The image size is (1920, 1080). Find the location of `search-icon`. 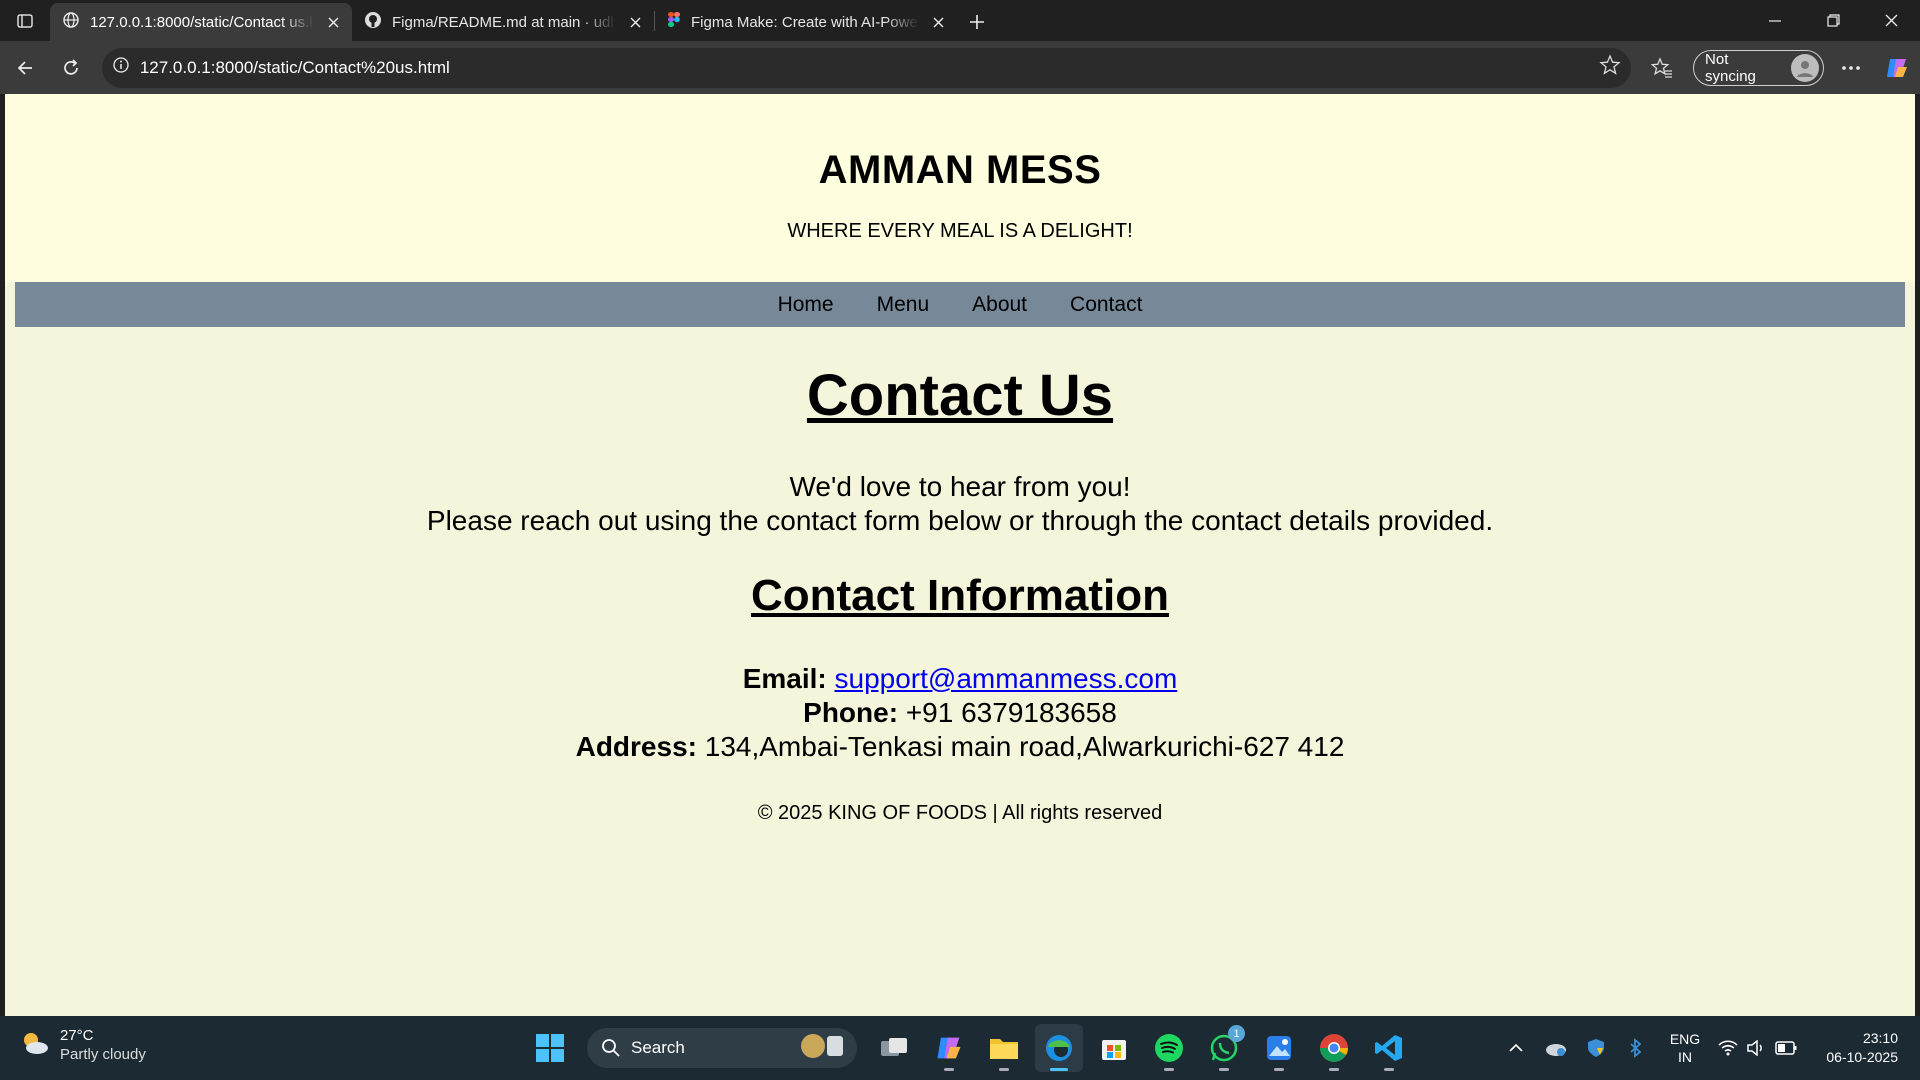

search-icon is located at coordinates (611, 1048).